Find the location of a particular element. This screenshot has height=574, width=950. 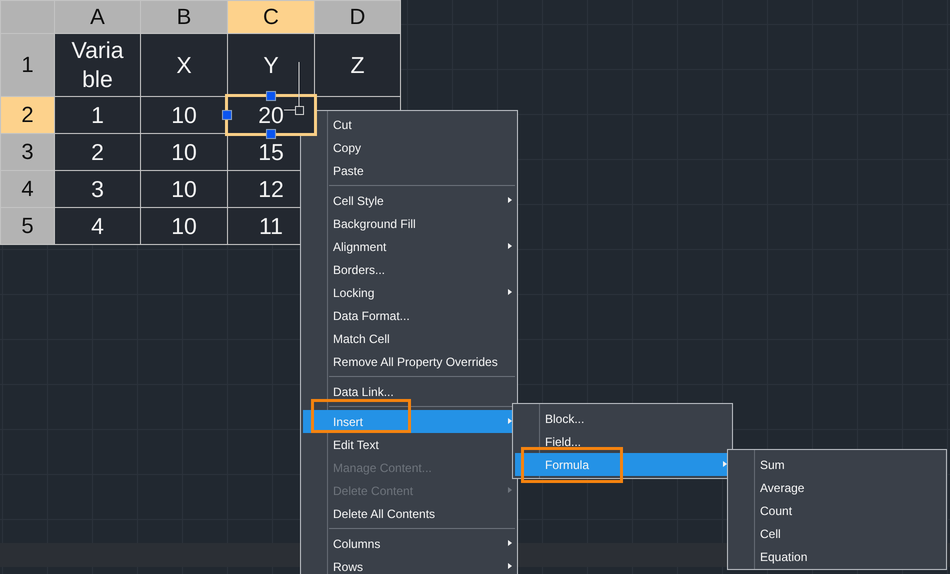

table-cell: 20 is located at coordinates (271, 115).